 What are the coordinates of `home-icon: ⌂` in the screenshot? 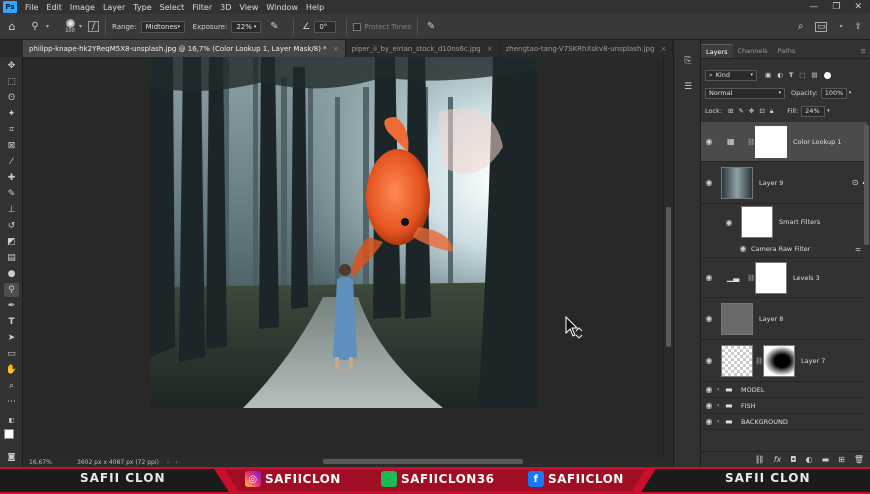 It's located at (12, 26).